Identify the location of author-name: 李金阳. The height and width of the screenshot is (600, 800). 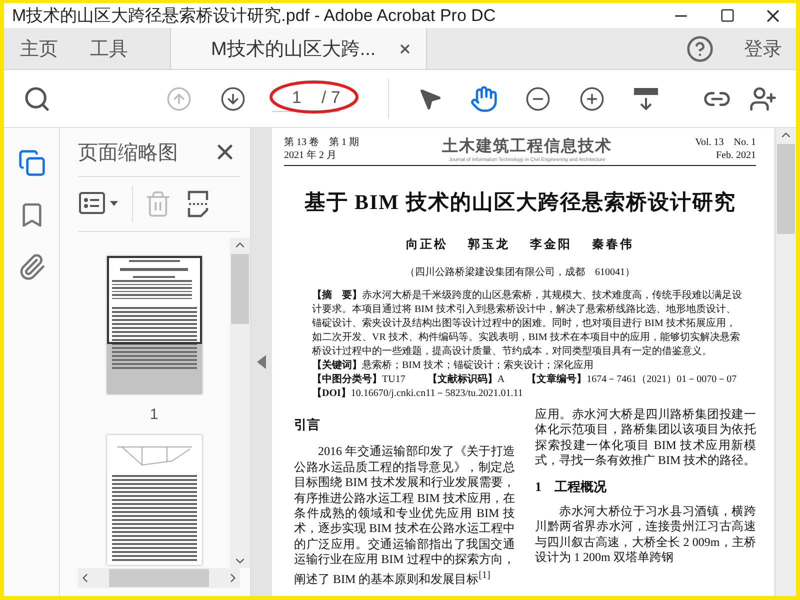
(551, 244).